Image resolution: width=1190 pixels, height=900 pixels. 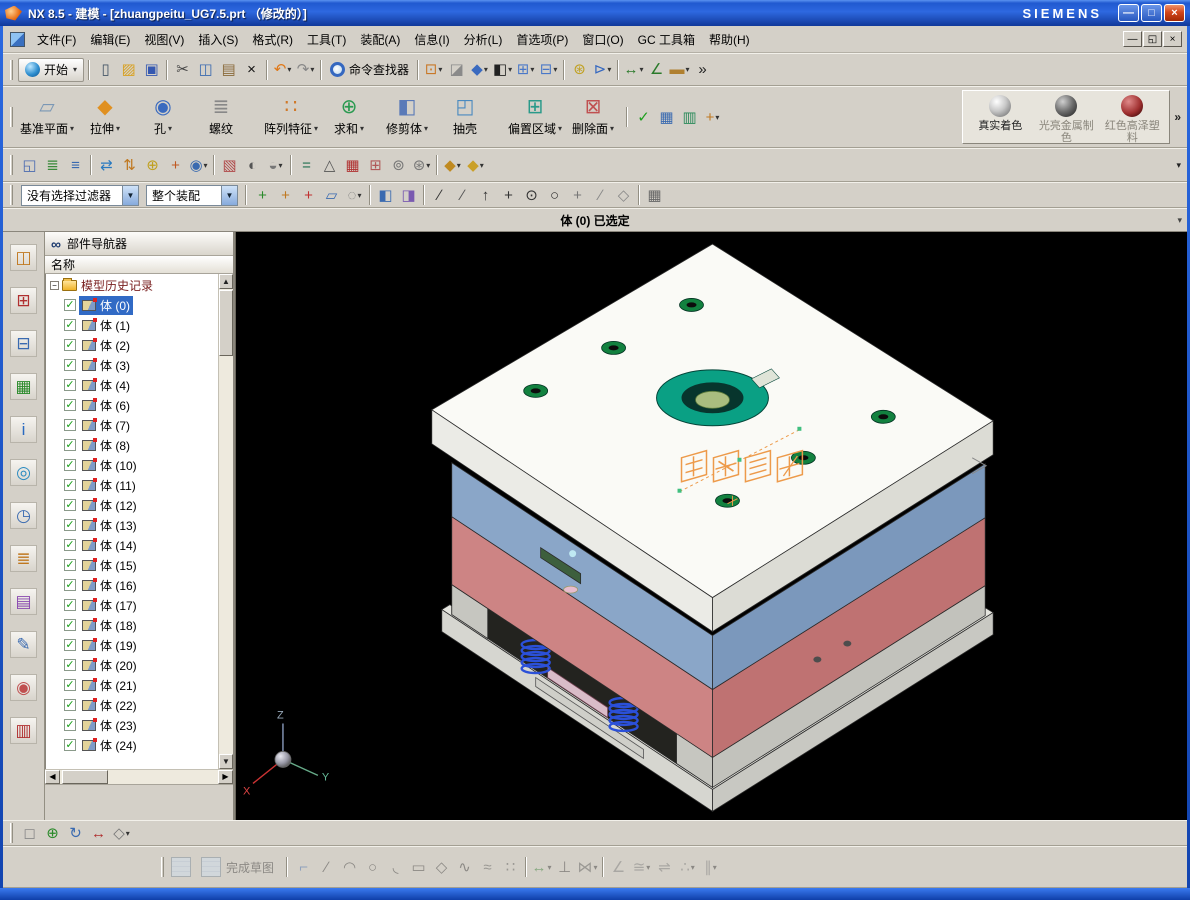 I want to click on window-border-bottom, so click(x=595, y=894).